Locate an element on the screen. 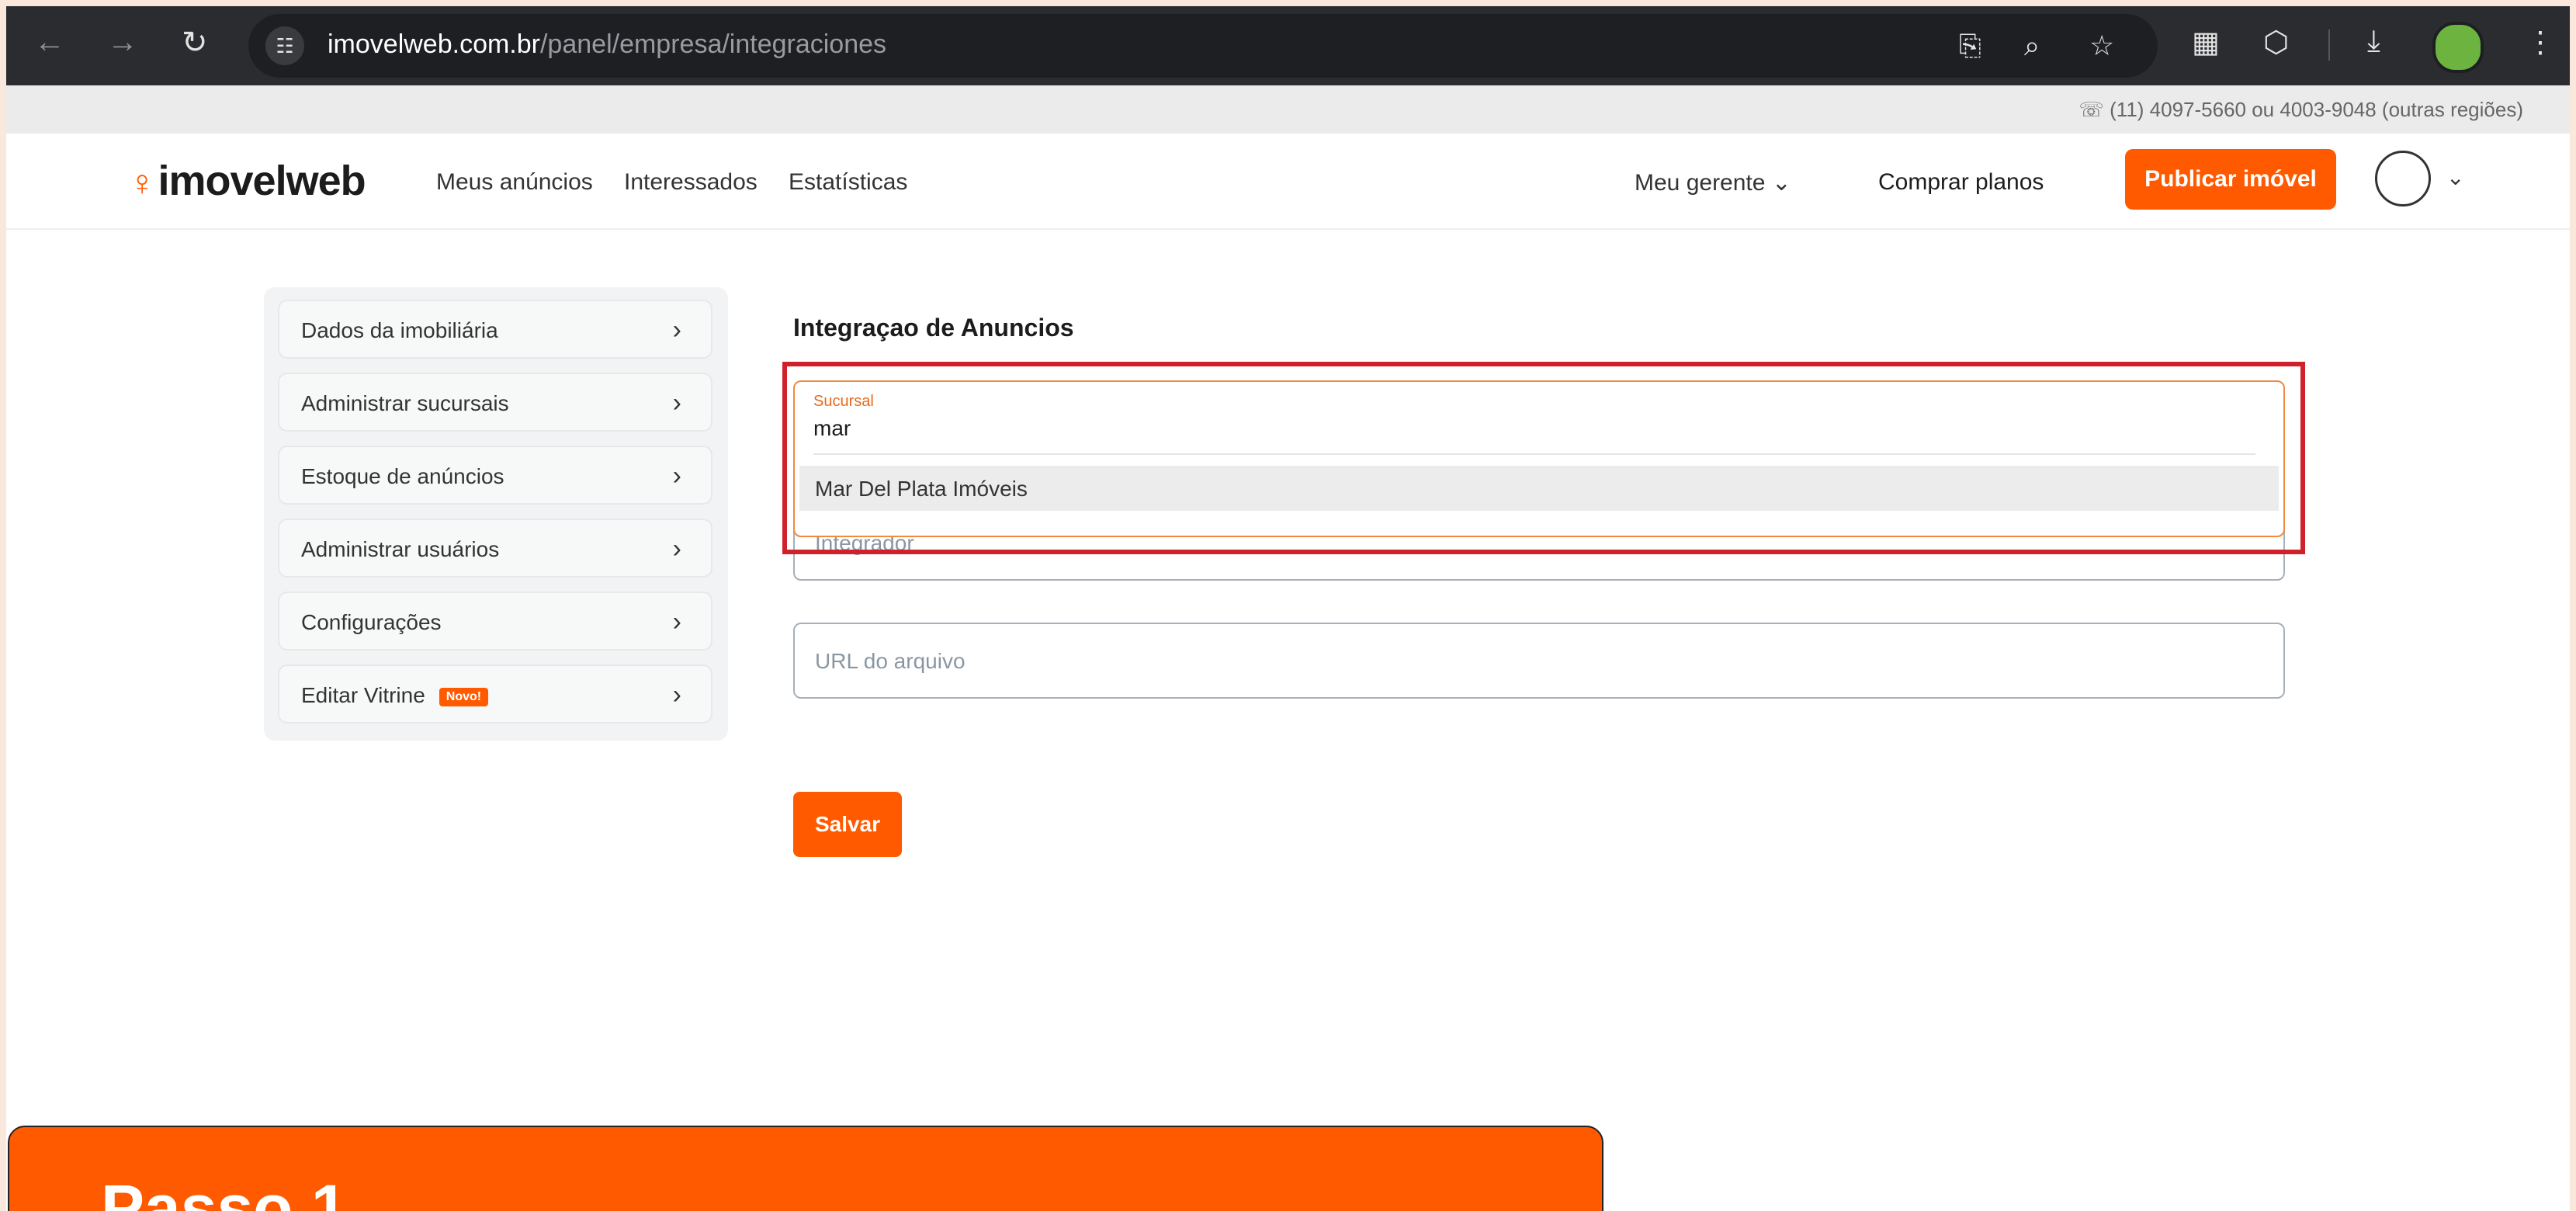 This screenshot has height=1211, width=2576. profile-icon is located at coordinates (2458, 47).